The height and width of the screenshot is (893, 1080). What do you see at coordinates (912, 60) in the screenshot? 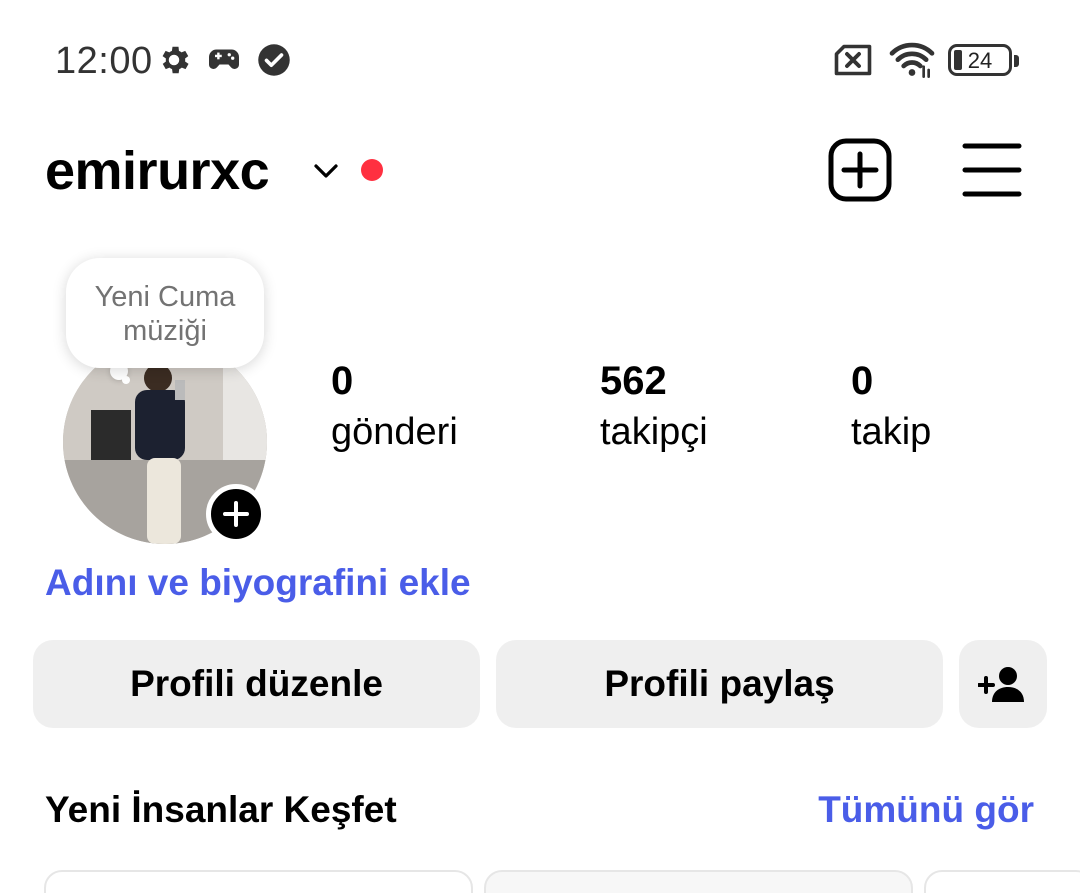
I see `wifi-icon` at bounding box center [912, 60].